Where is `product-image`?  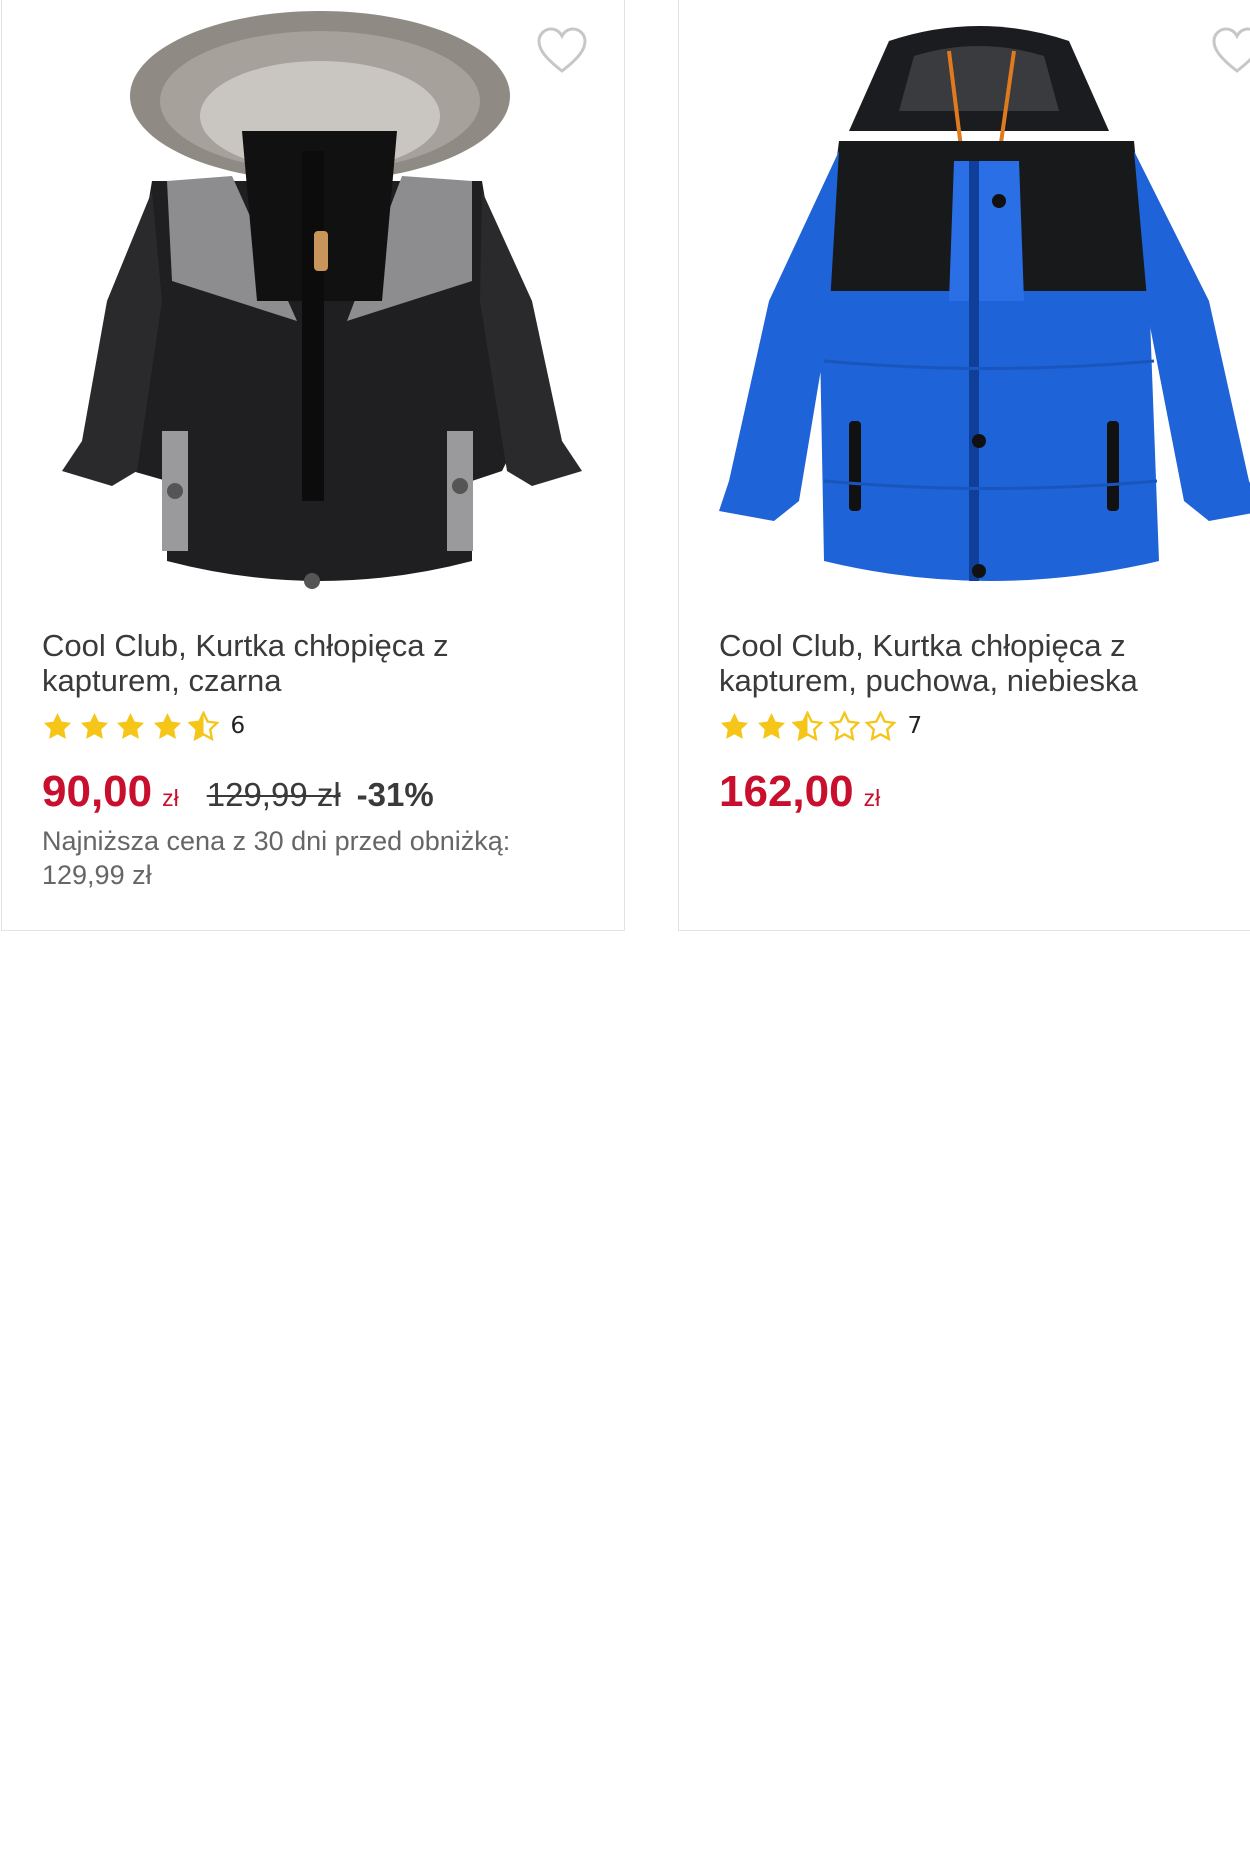 product-image is located at coordinates (964, 301).